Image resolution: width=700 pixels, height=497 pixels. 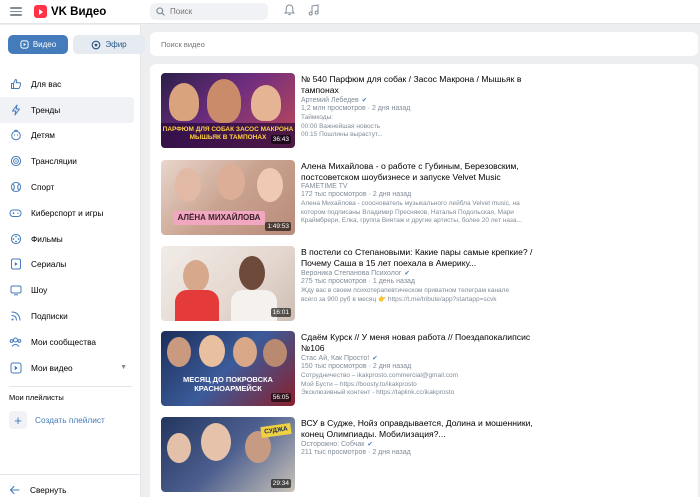 What do you see at coordinates (14, 490) in the screenshot?
I see `arrow-left-icon` at bounding box center [14, 490].